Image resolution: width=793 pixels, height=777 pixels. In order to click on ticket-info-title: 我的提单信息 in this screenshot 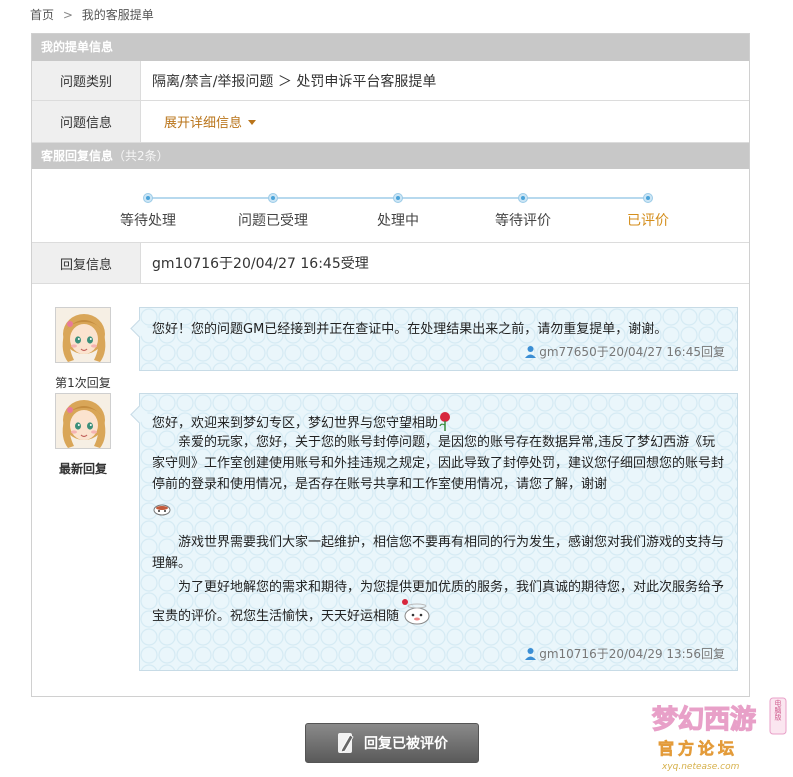, I will do `click(77, 47)`.